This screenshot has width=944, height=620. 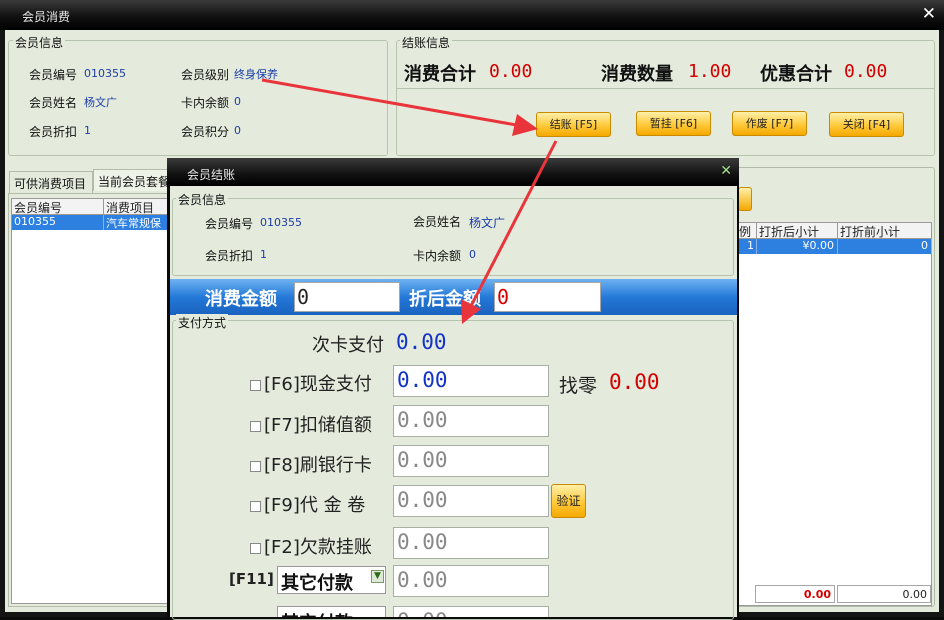 What do you see at coordinates (525, 125) in the screenshot?
I see `arrowhead-checkout` at bounding box center [525, 125].